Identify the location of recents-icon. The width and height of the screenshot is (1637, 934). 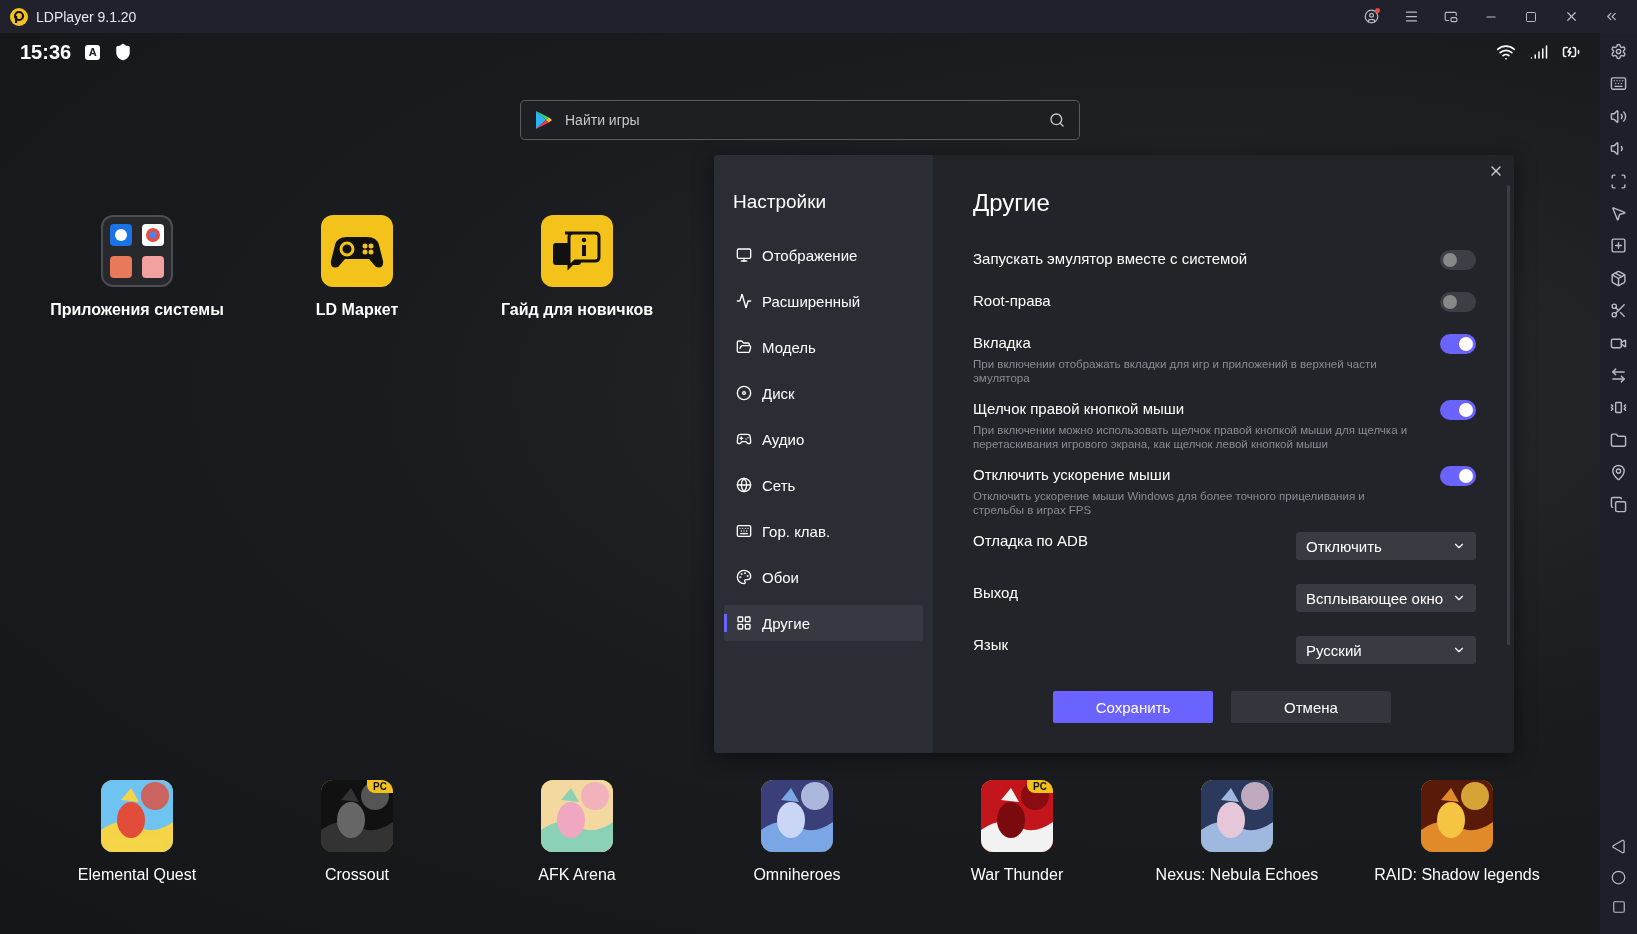
(1618, 907).